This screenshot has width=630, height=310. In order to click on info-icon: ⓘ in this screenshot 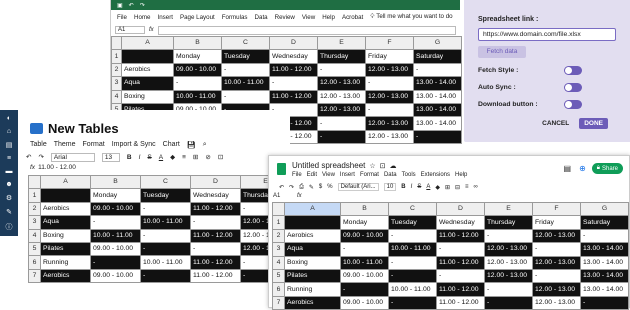, I will do `click(9, 227)`.